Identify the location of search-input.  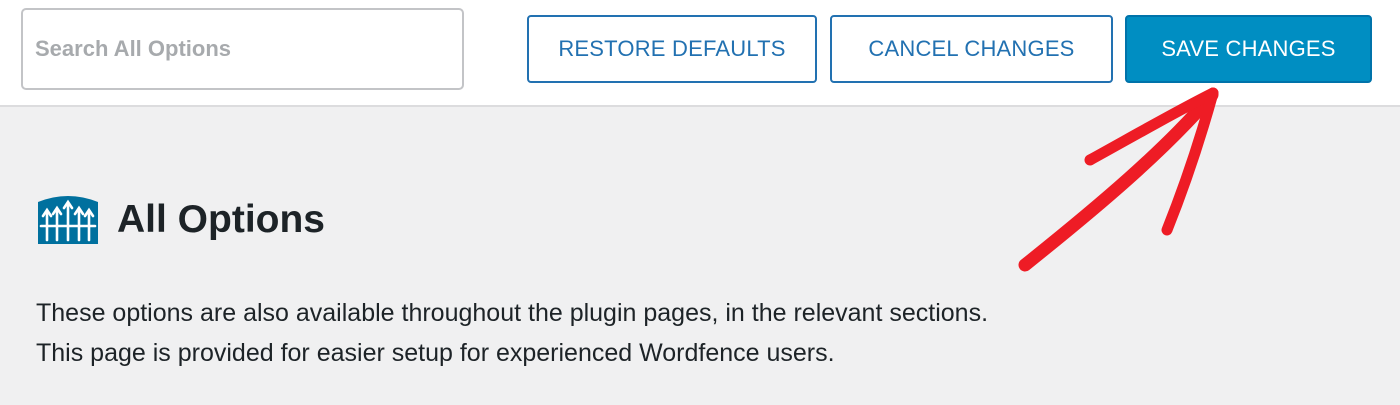
(242, 49).